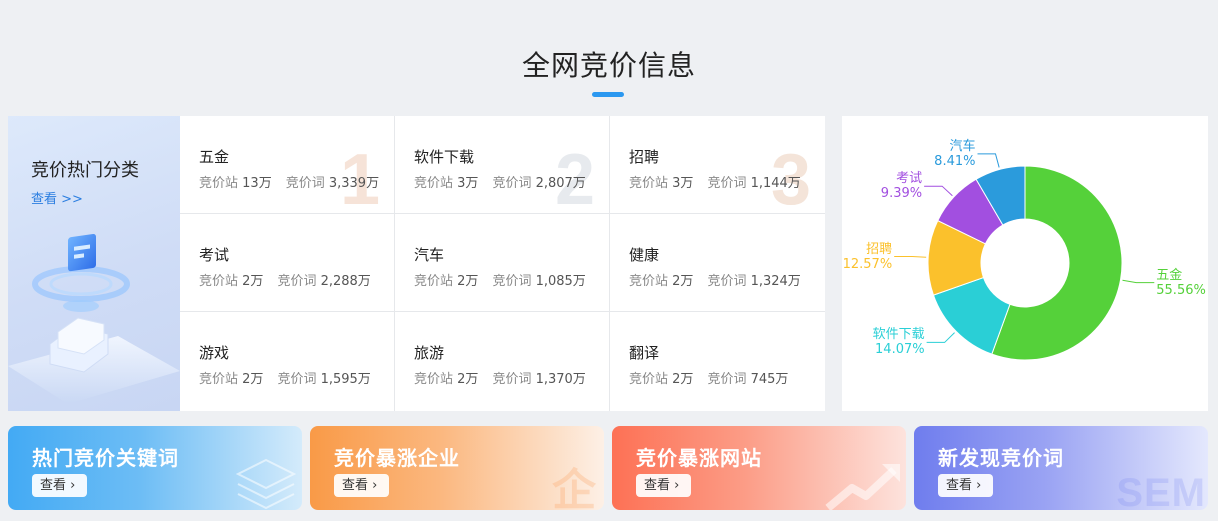 The height and width of the screenshot is (521, 1218). I want to click on donut-label-name: 招聘, so click(879, 249).